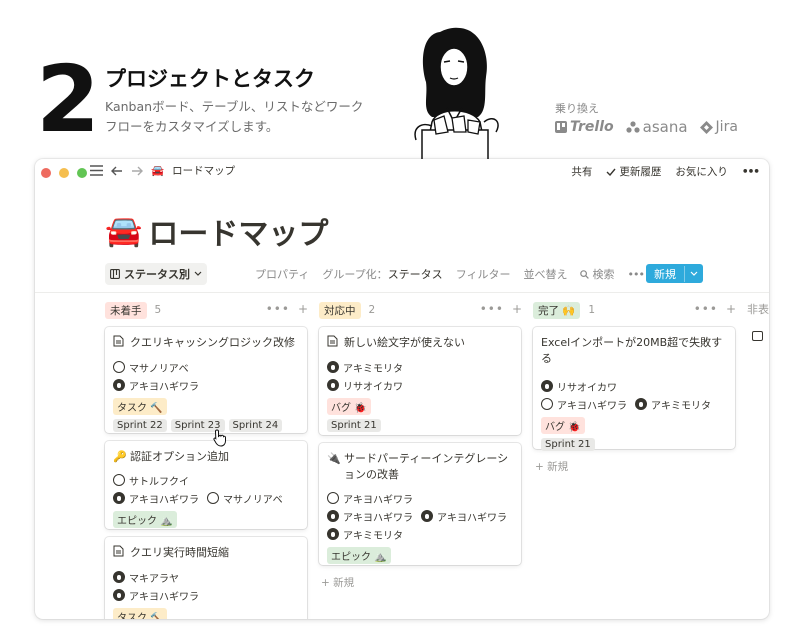 The height and width of the screenshot is (643, 800). I want to click on toolbar-divider, so click(402, 292).